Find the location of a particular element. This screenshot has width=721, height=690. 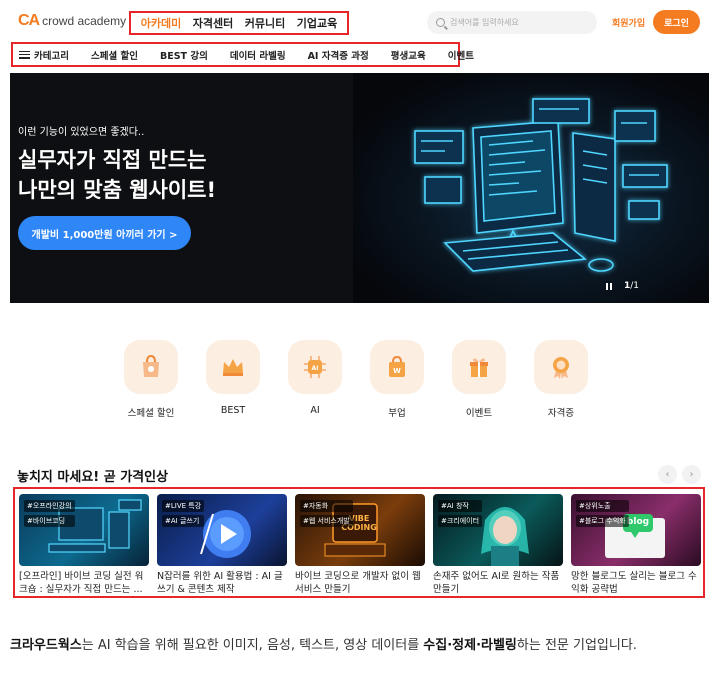

course-tags: #LIVE 특강 #AI 글쓰기 is located at coordinates (183, 513).